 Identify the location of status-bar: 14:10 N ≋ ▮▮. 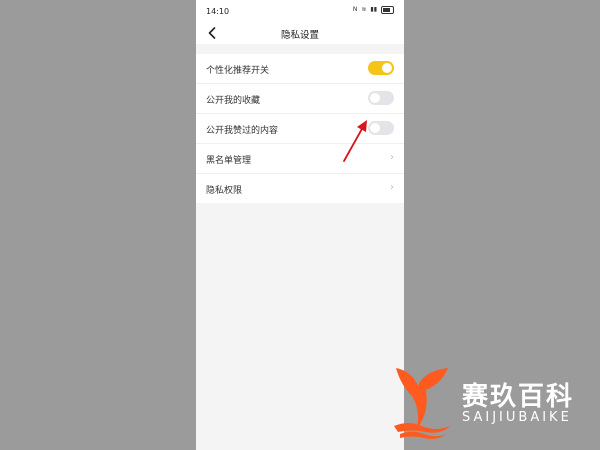
(300, 11).